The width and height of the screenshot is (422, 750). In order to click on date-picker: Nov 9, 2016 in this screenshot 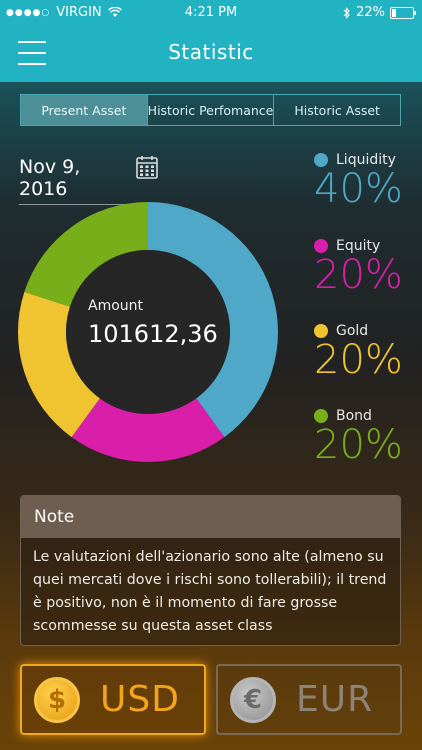, I will do `click(99, 178)`.